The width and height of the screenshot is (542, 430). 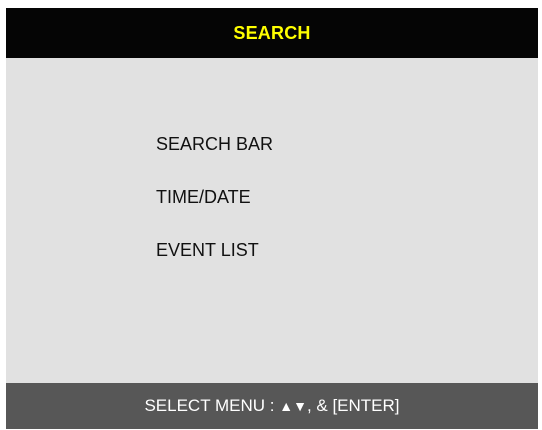 What do you see at coordinates (214, 144) in the screenshot?
I see `menu-item-search-bar: SEARCH BAR` at bounding box center [214, 144].